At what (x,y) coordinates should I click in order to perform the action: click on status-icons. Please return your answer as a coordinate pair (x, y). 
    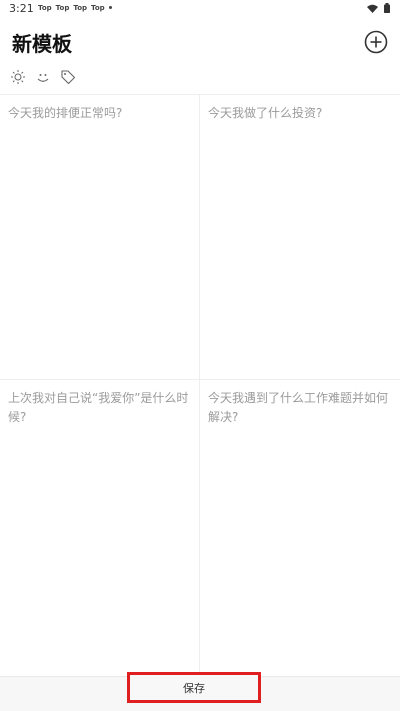
    Looking at the image, I should click on (378, 8).